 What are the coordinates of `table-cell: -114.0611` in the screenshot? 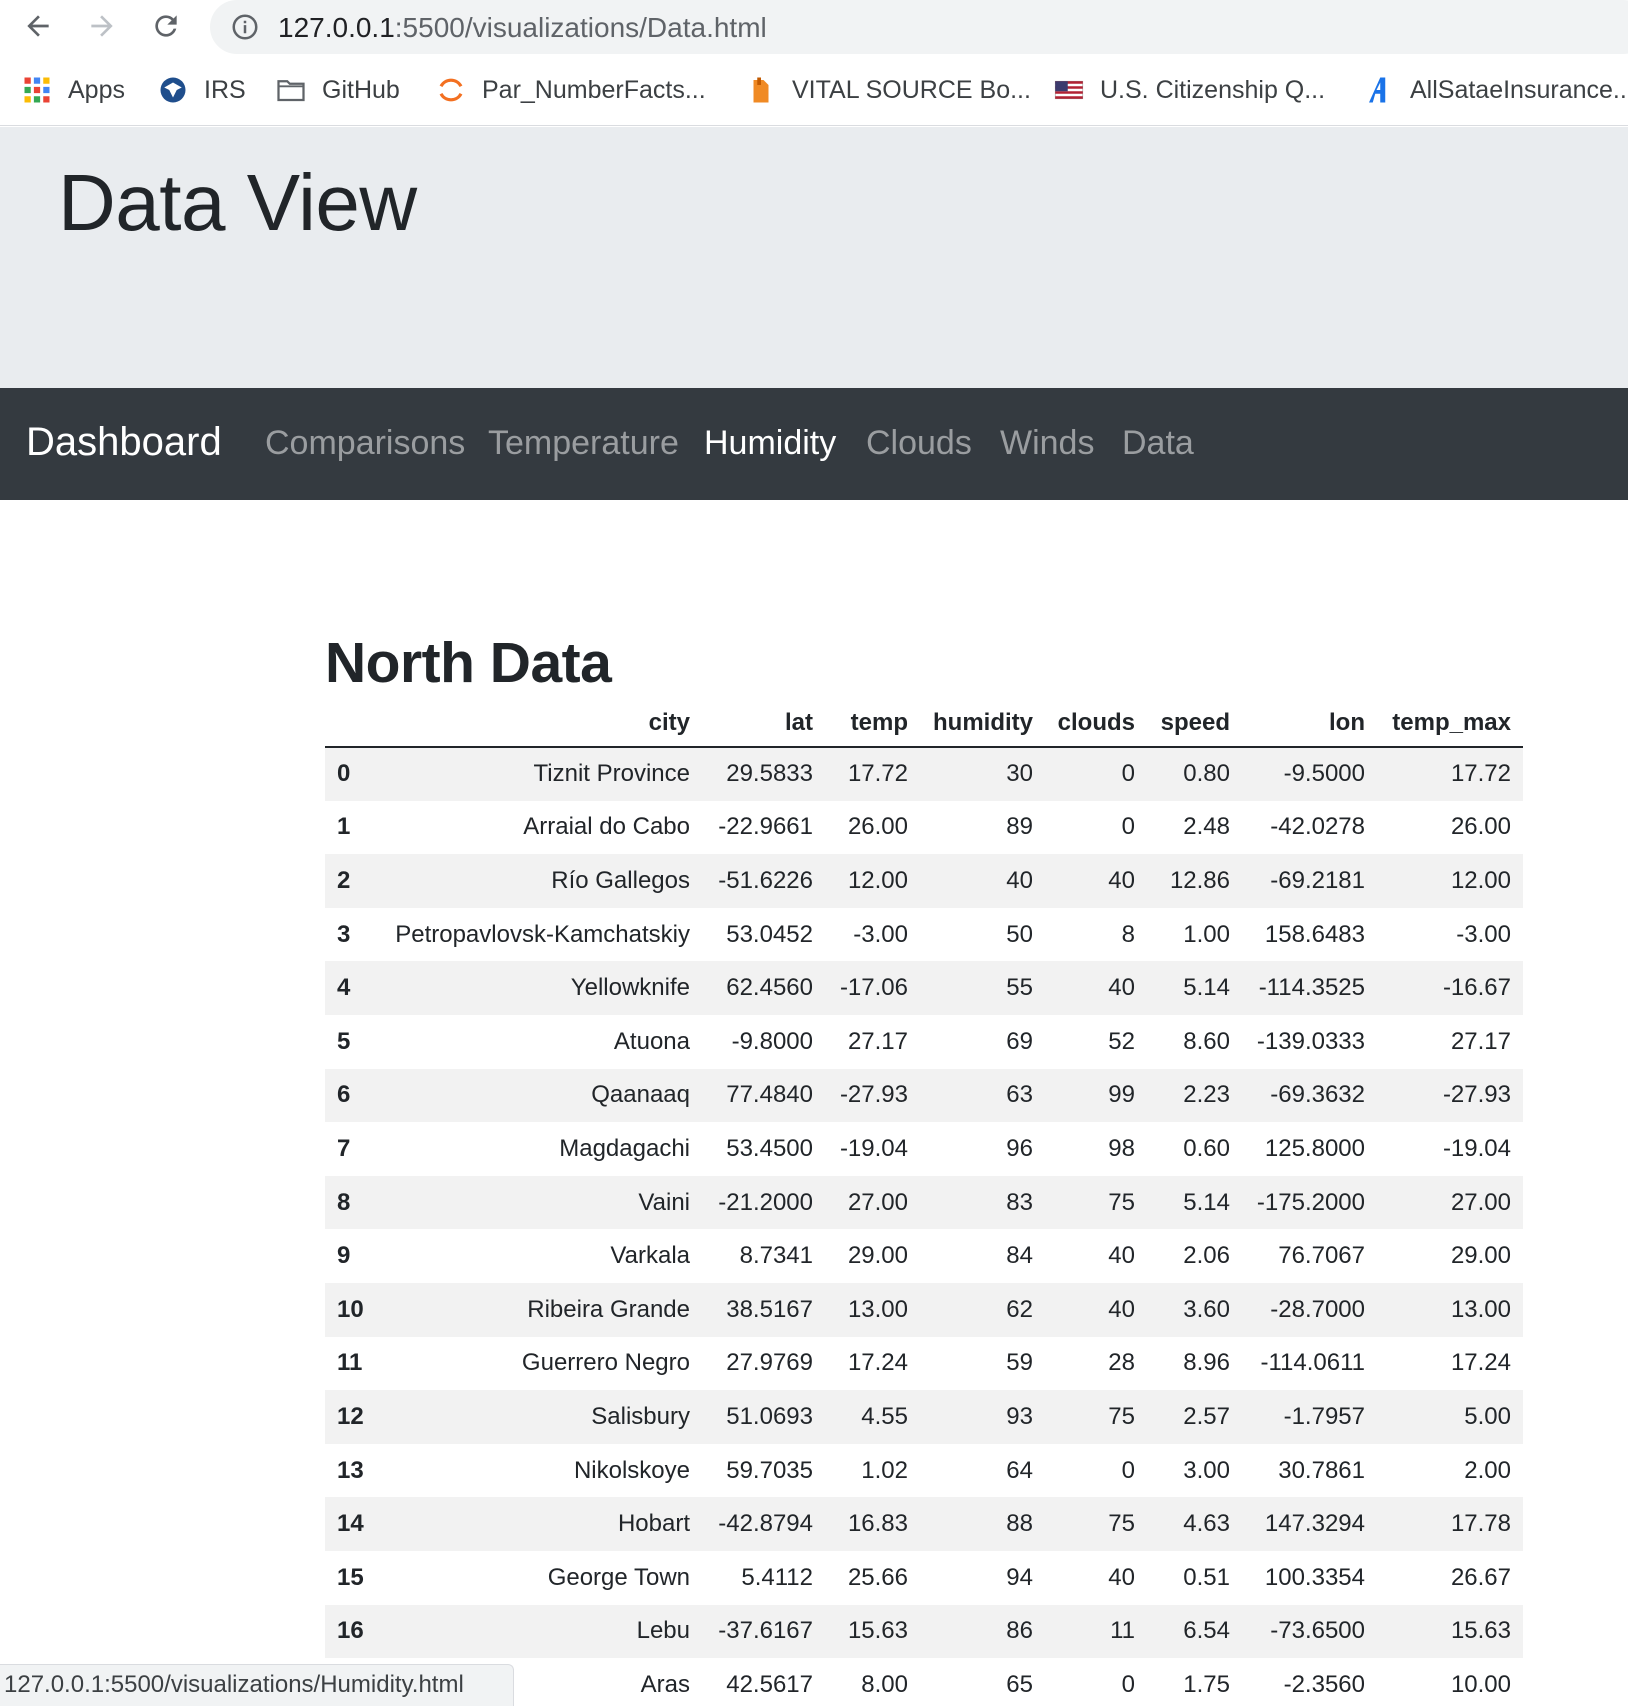 It's located at (1312, 1363).